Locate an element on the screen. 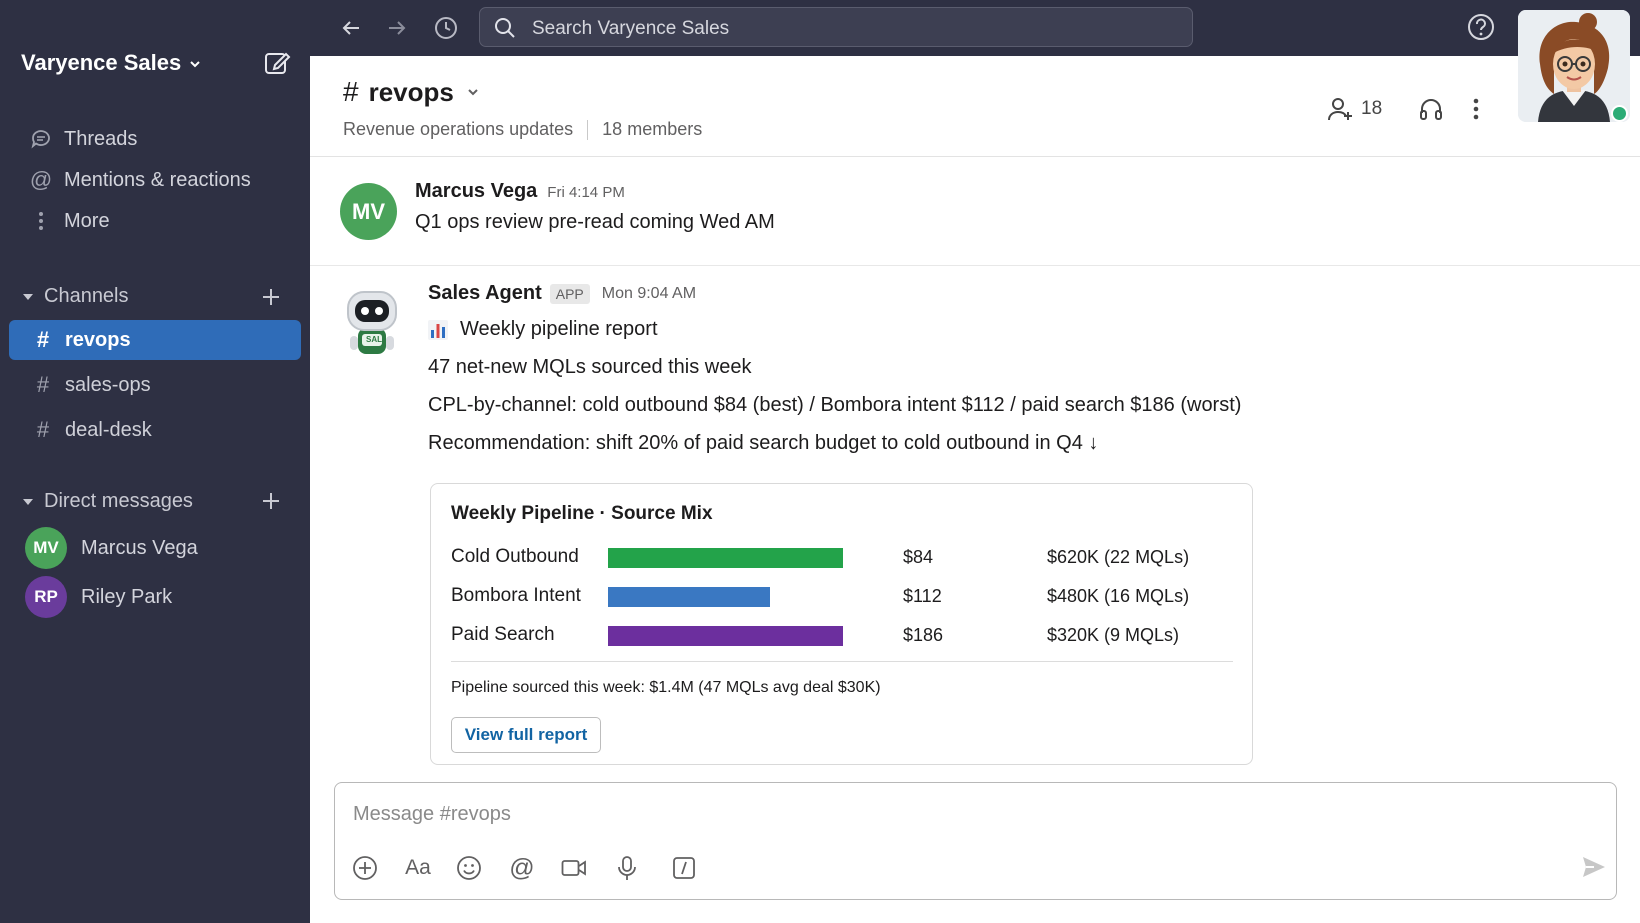 The height and width of the screenshot is (923, 1640). message-timestamp: Mon 9:04 AM is located at coordinates (649, 294).